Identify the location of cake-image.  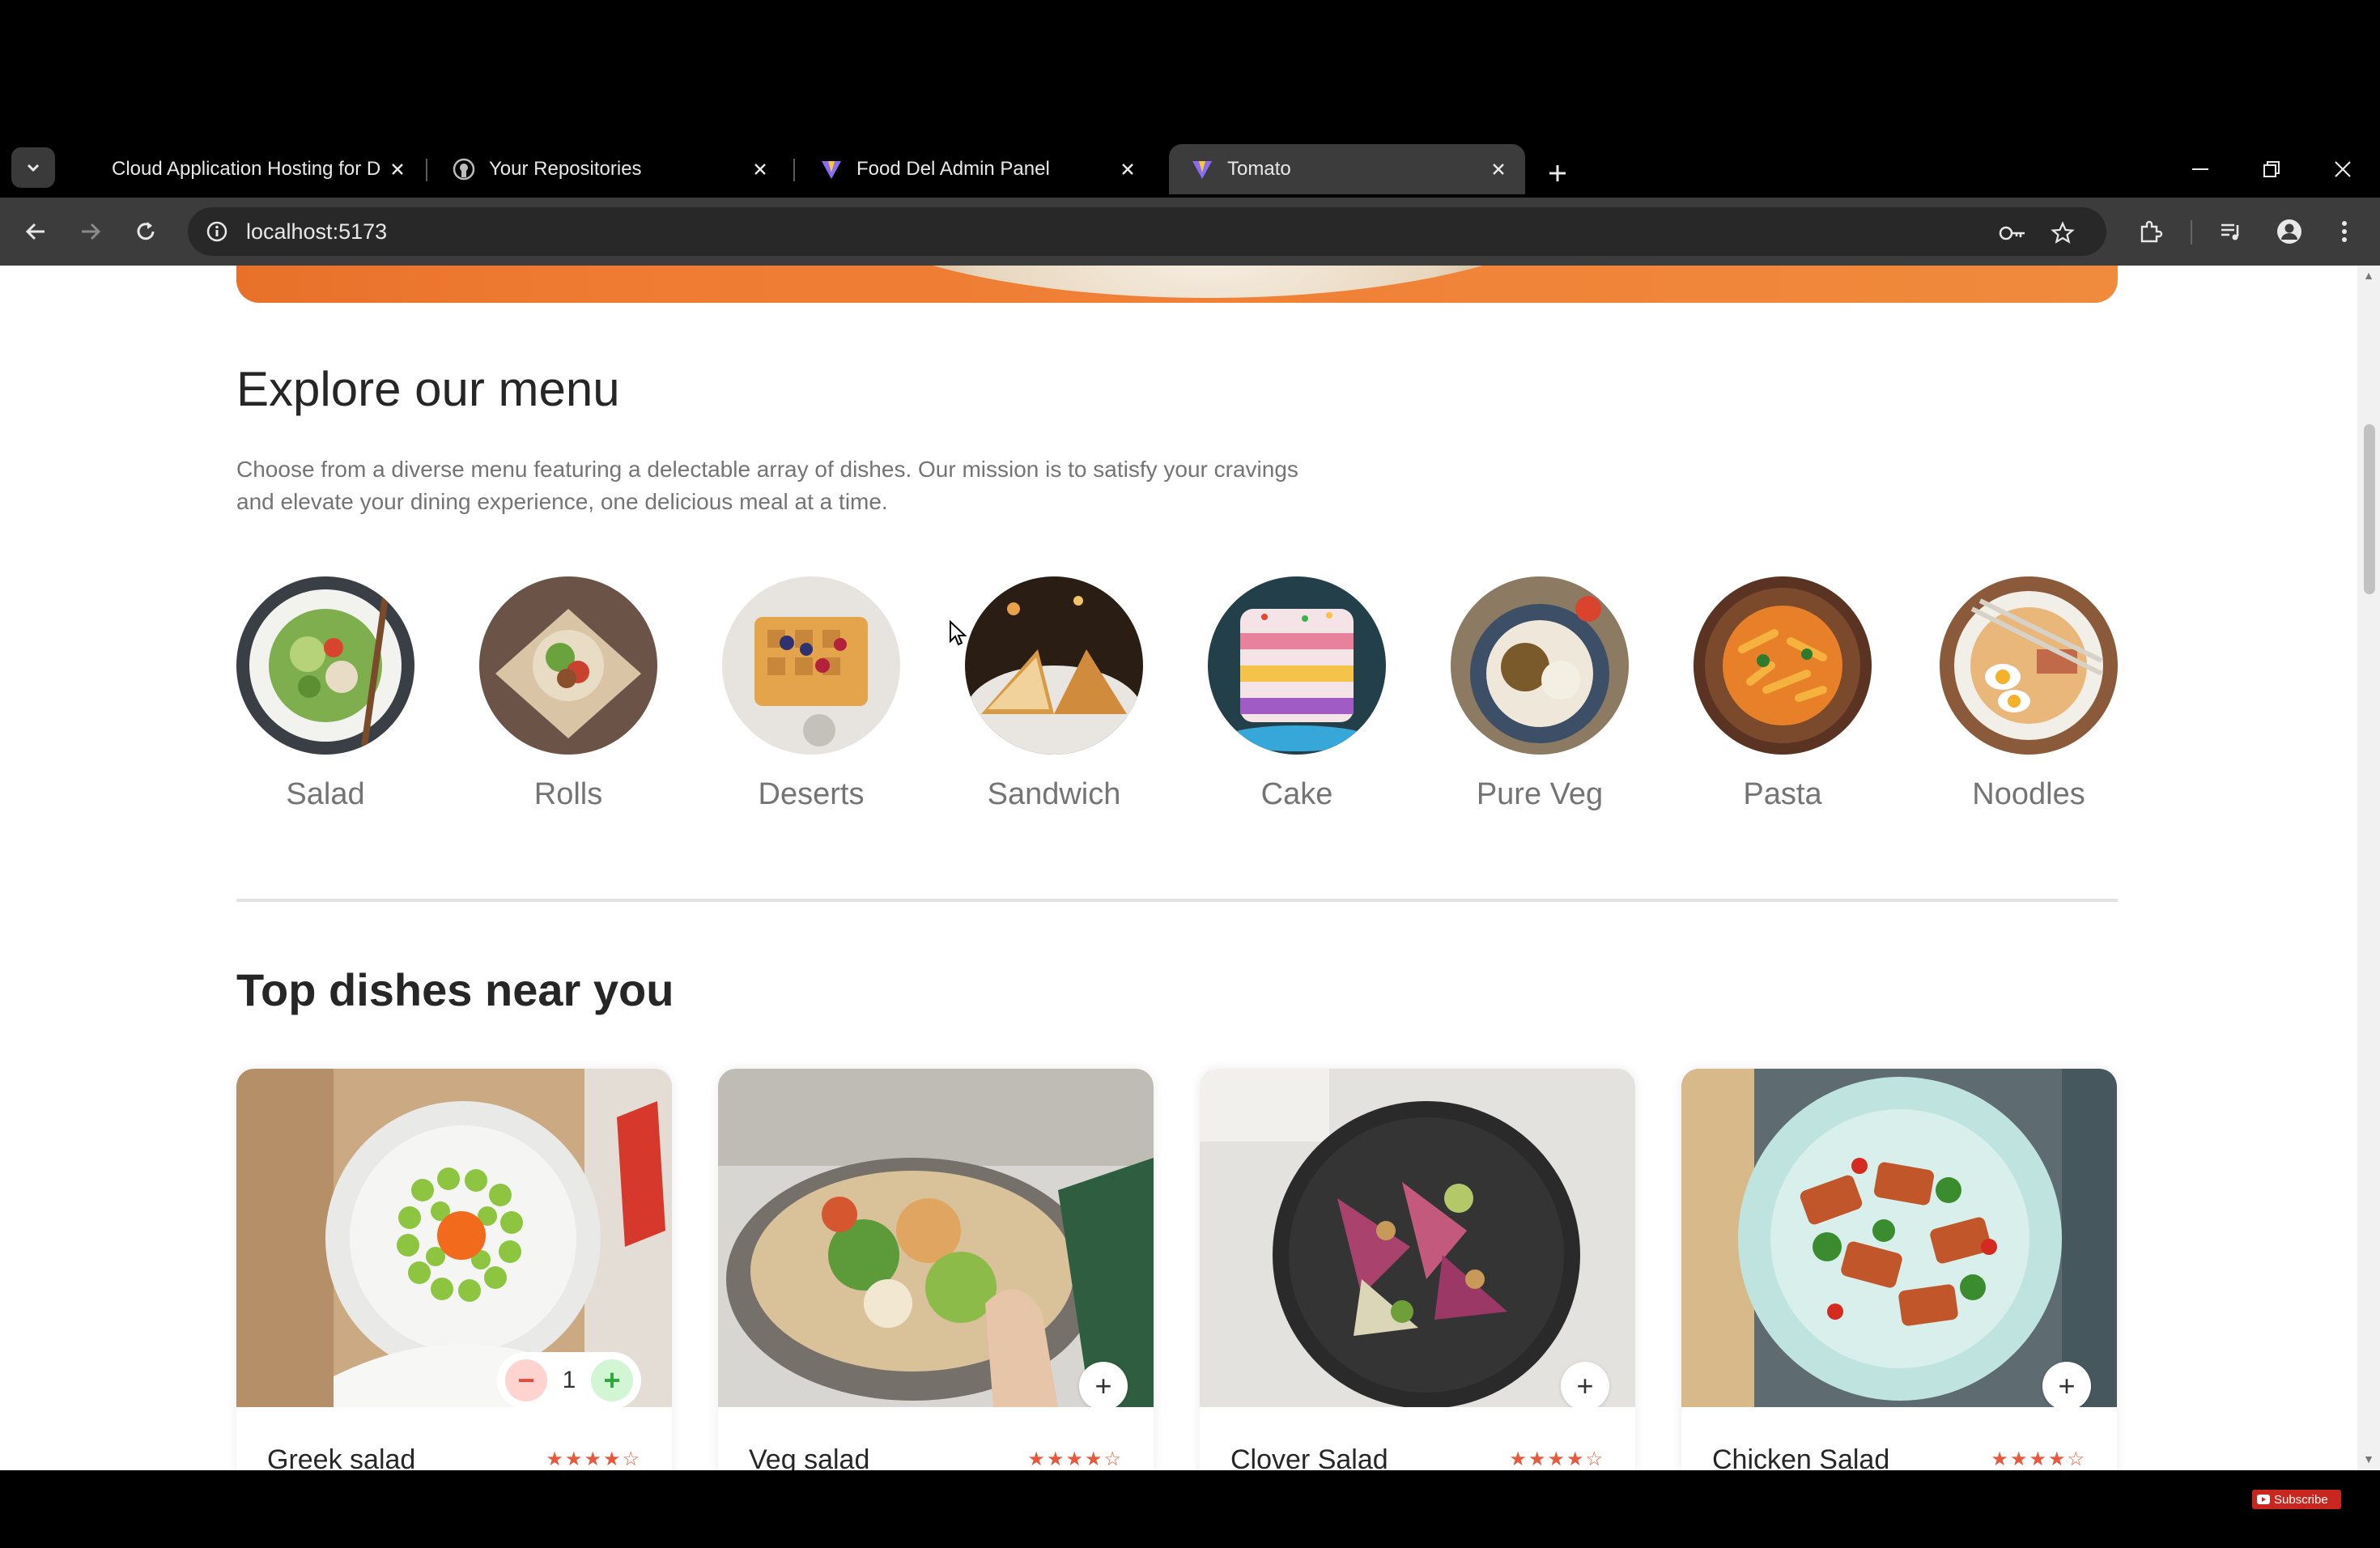
(1297, 665).